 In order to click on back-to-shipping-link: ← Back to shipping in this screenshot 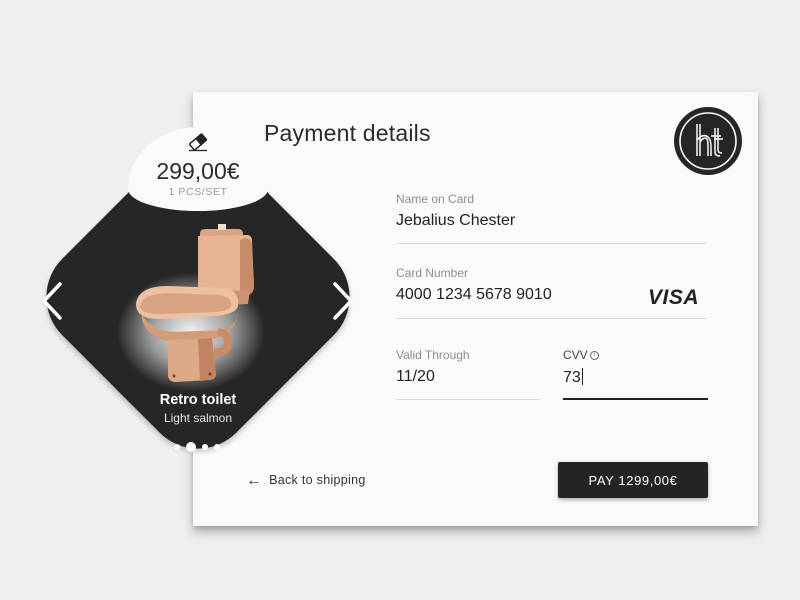, I will do `click(306, 481)`.